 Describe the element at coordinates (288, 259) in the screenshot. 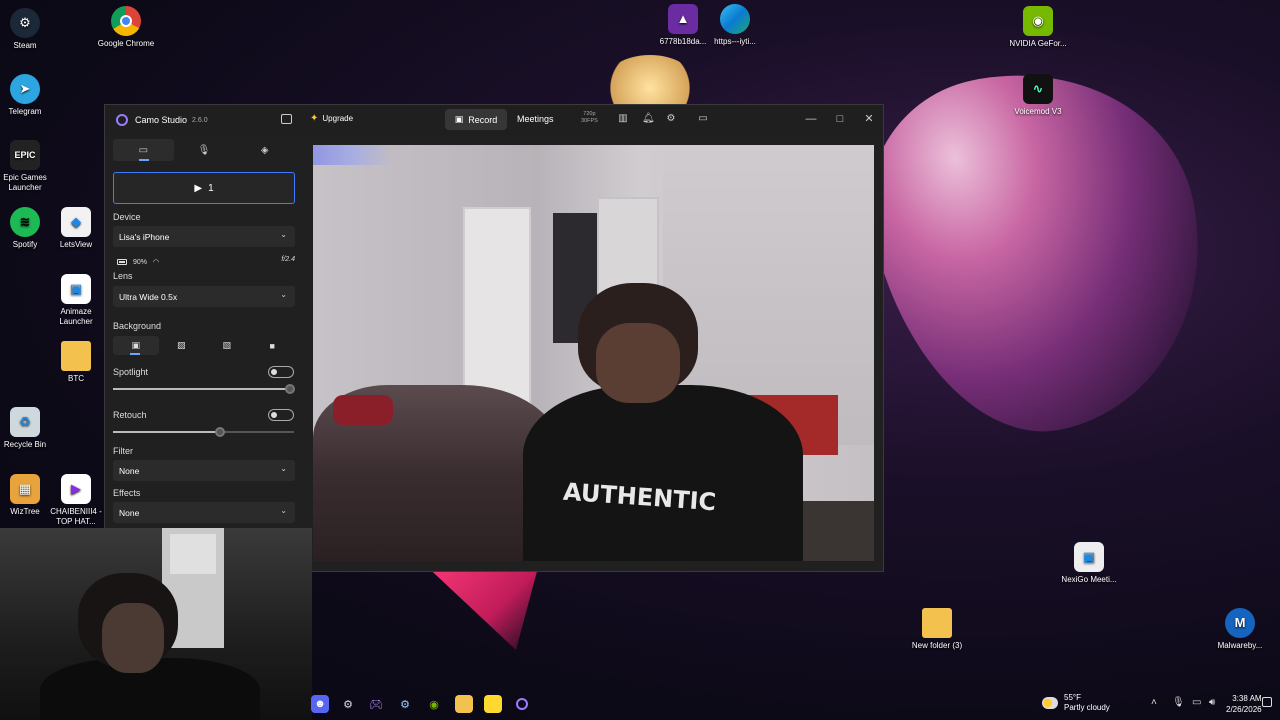

I see `aperture-value: f/2.4` at that location.